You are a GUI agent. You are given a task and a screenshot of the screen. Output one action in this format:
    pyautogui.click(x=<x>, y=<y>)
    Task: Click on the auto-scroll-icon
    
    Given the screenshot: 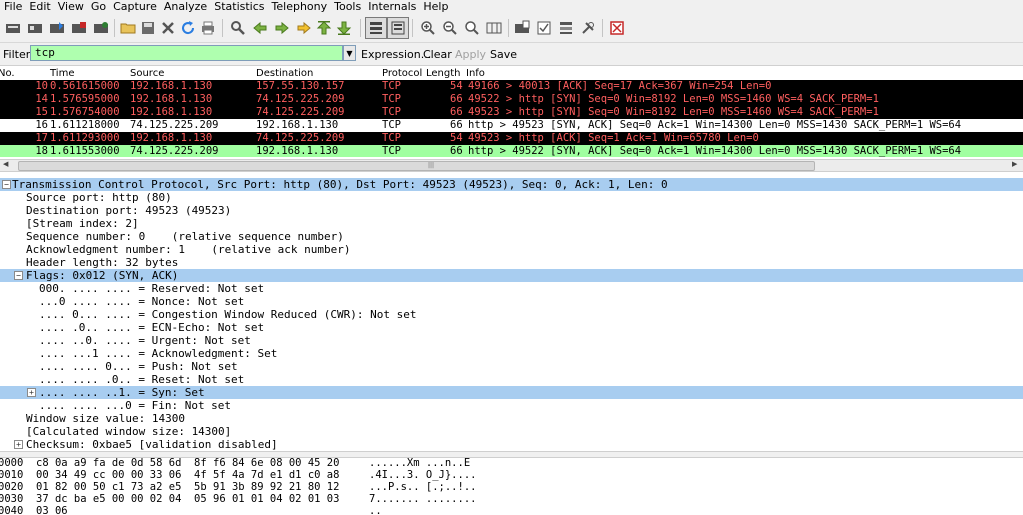 What is the action you would take?
    pyautogui.click(x=398, y=28)
    